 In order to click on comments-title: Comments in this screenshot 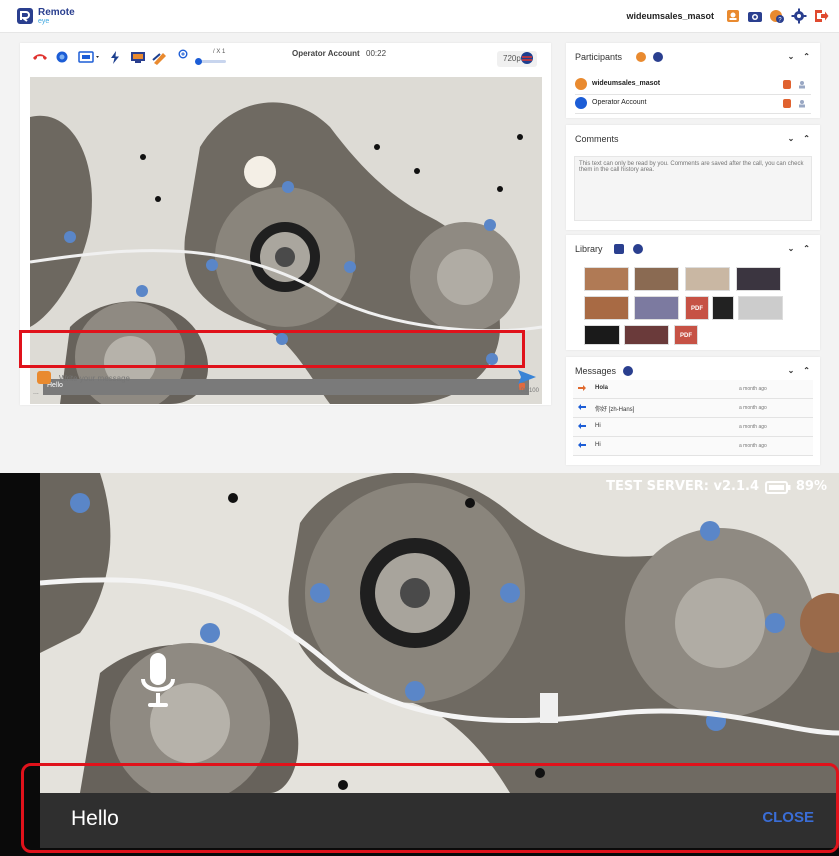, I will do `click(597, 139)`.